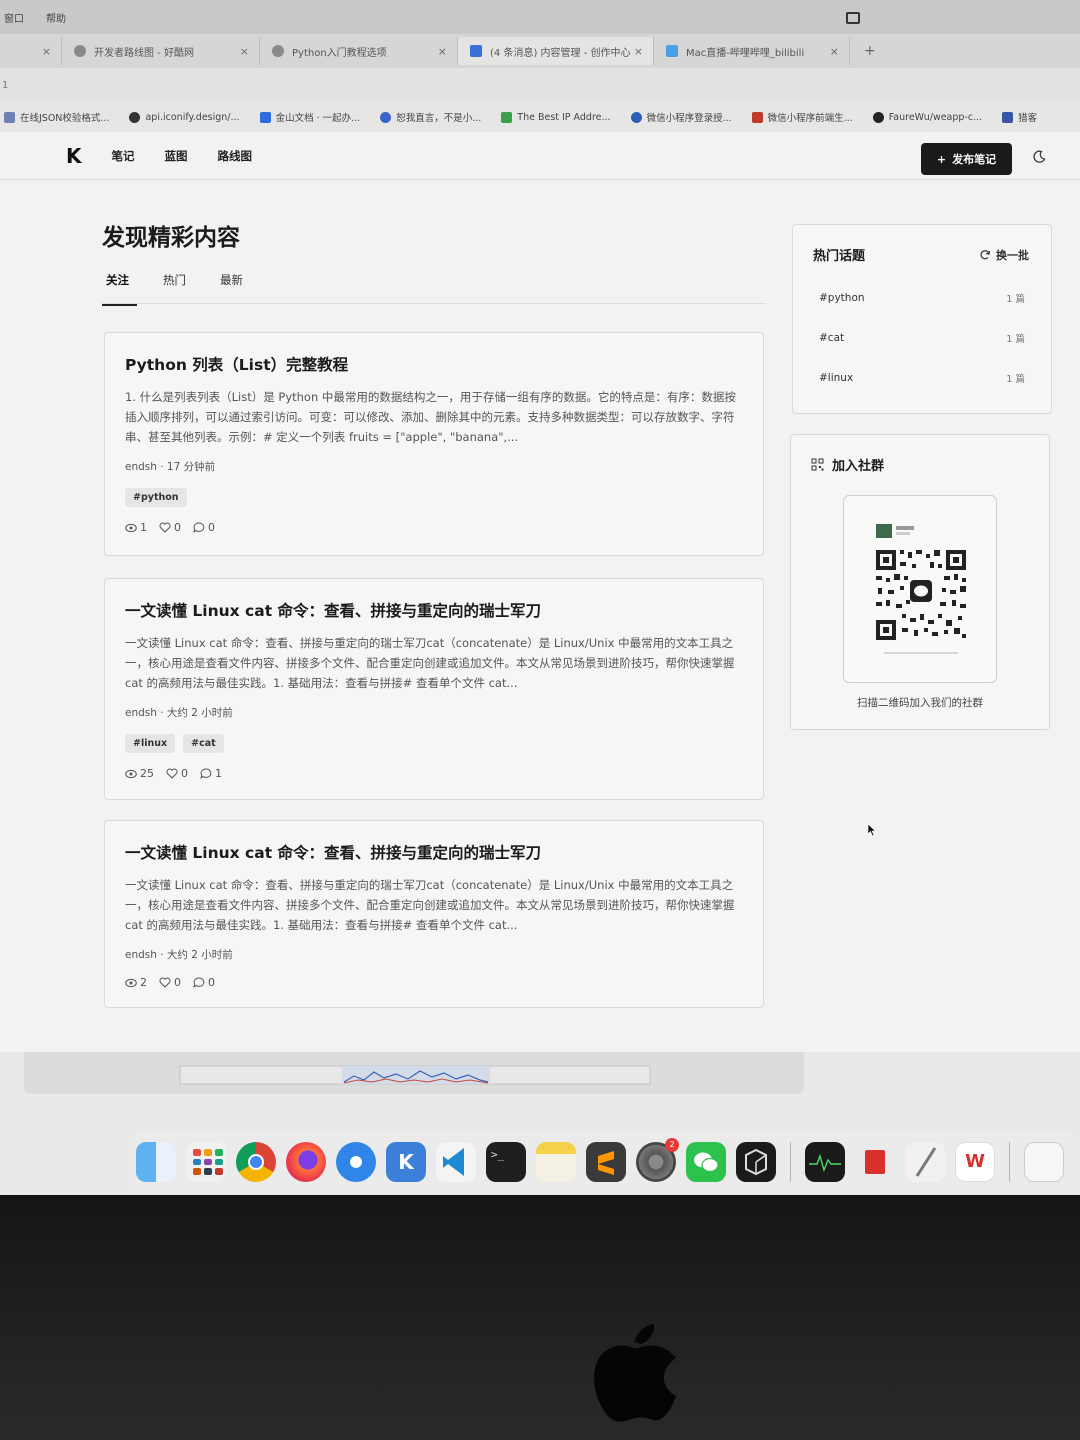 This screenshot has width=1080, height=1440. What do you see at coordinates (156, 1162) in the screenshot?
I see `finder-icon` at bounding box center [156, 1162].